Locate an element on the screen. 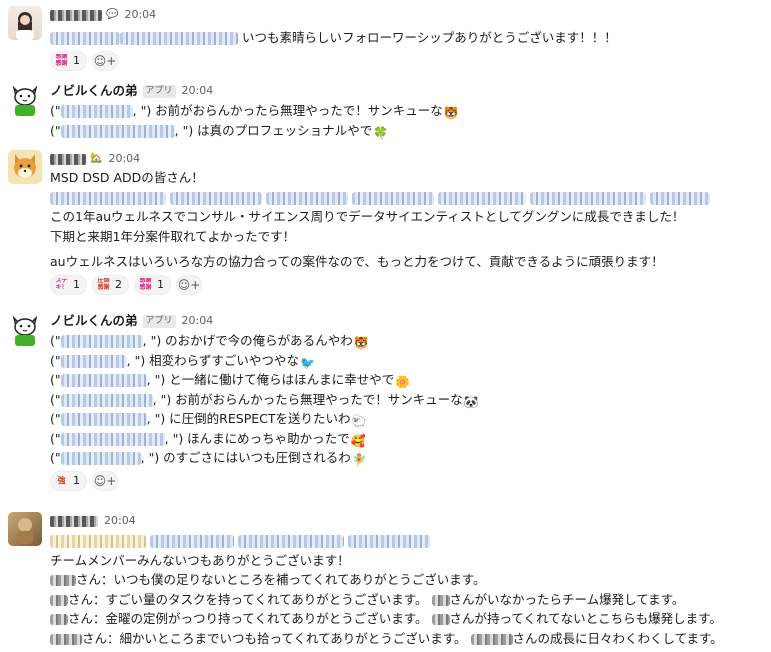  blossom-emoji: 🌼 is located at coordinates (403, 382).